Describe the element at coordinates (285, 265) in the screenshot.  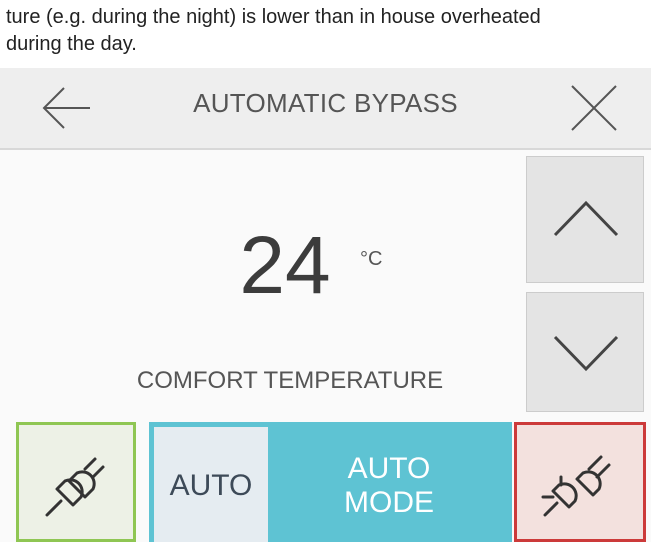
I see `temperature-value: 24` at that location.